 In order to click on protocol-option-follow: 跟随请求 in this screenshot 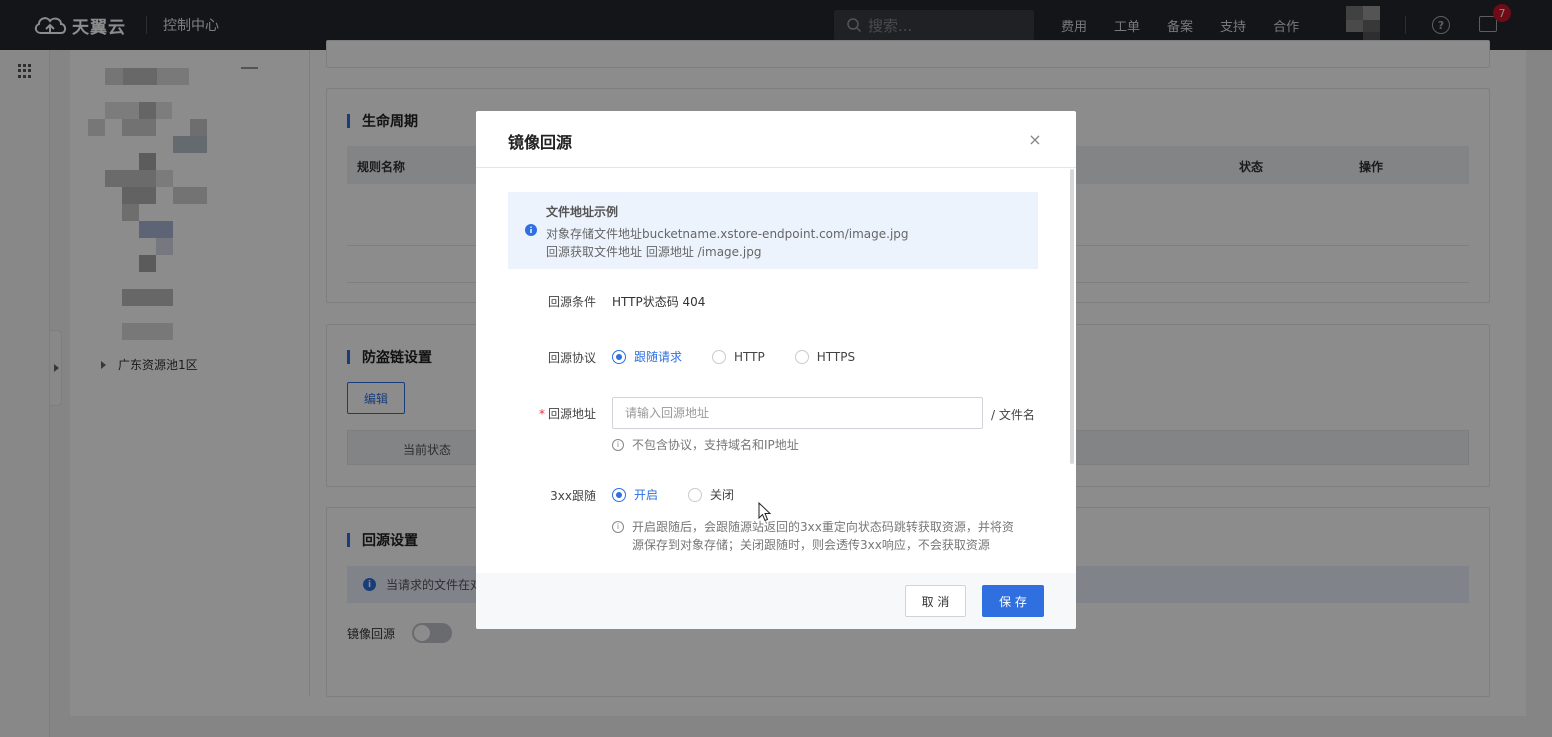, I will do `click(647, 356)`.